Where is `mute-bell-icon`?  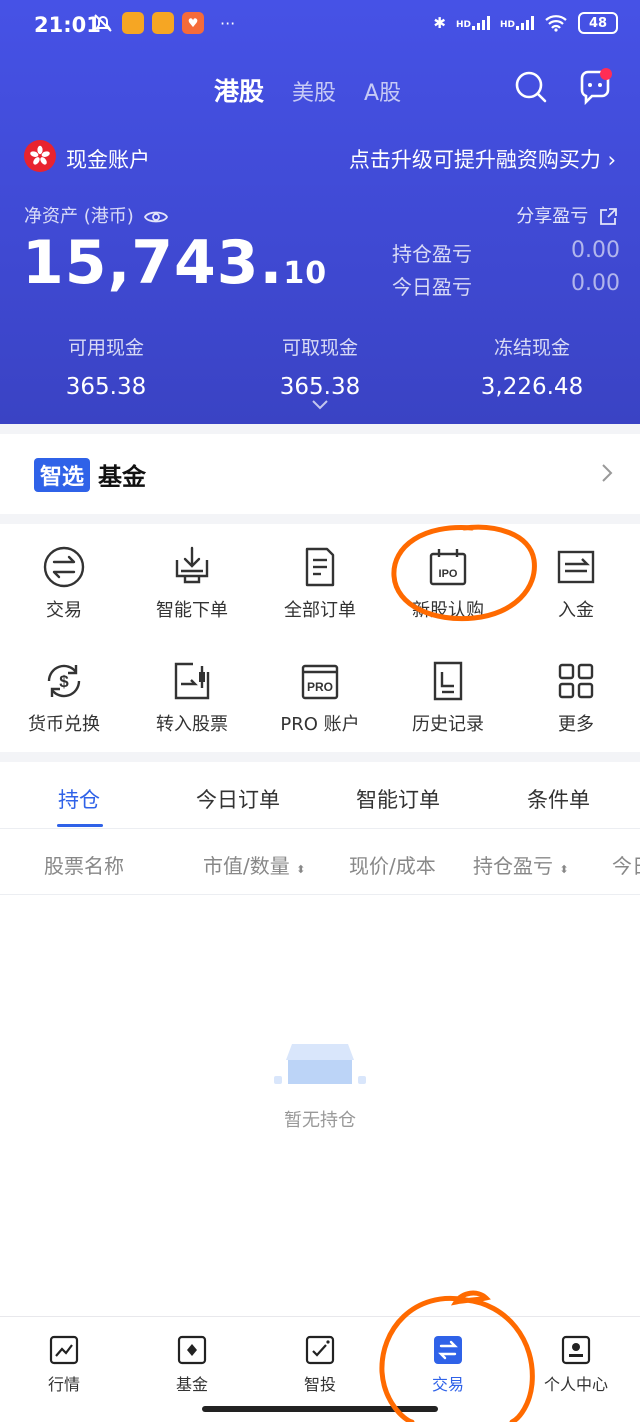 mute-bell-icon is located at coordinates (103, 23).